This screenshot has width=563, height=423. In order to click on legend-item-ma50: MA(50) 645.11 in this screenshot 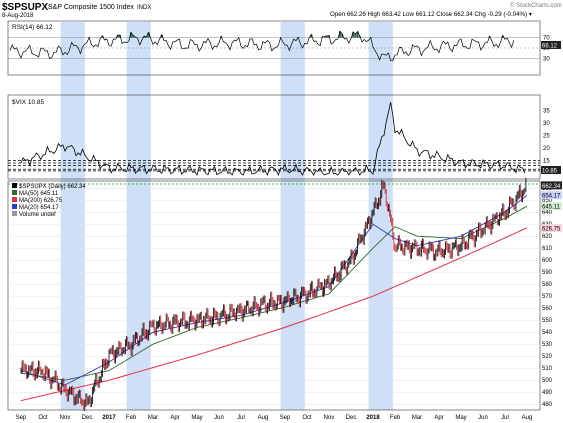, I will do `click(35, 193)`.